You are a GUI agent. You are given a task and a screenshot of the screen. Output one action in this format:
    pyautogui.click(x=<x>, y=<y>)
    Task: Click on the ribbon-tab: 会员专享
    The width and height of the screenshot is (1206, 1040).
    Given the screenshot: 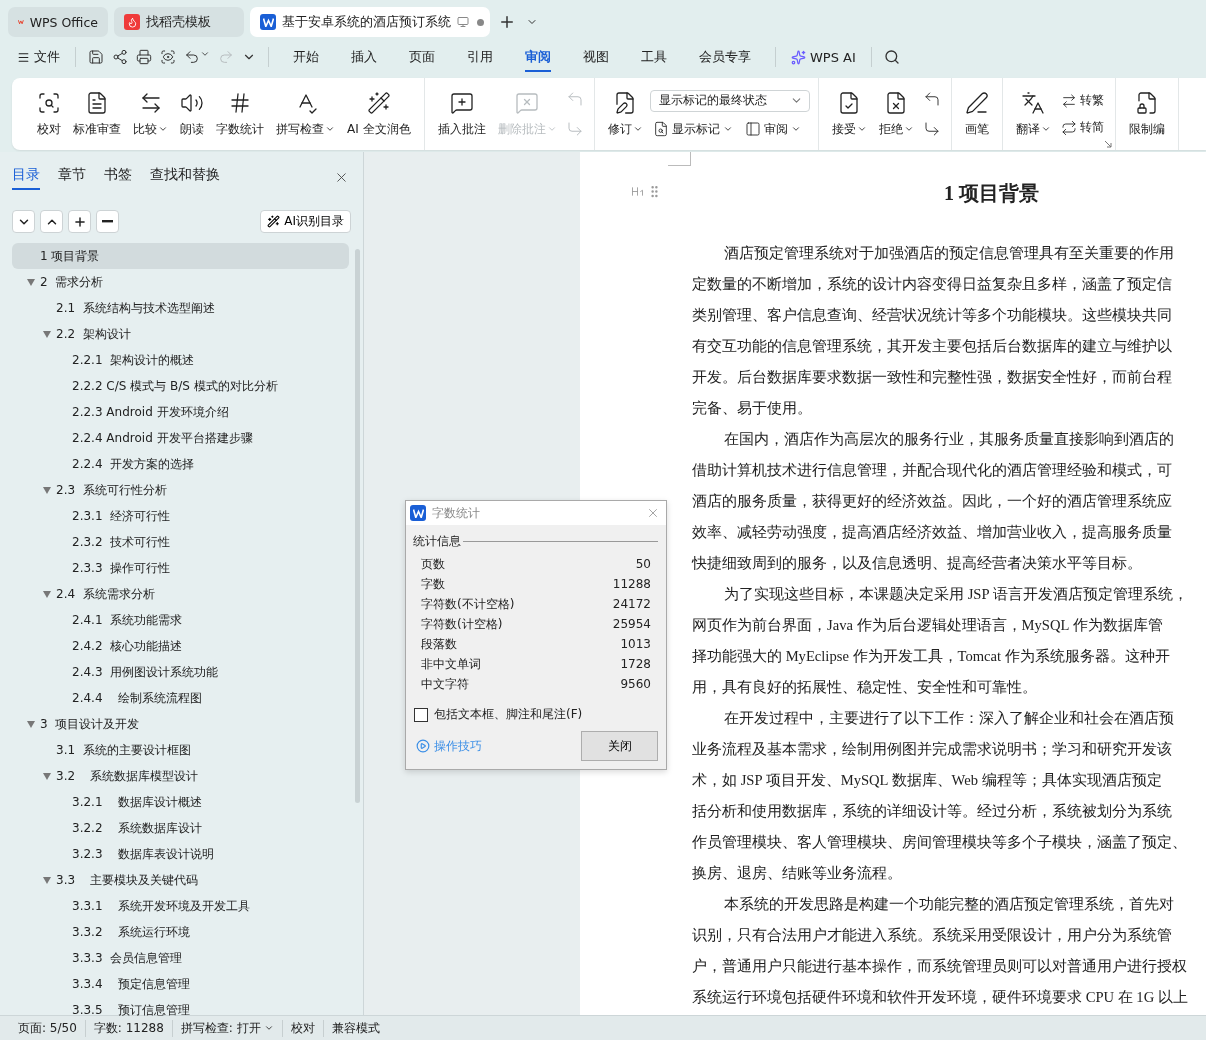 What is the action you would take?
    pyautogui.click(x=725, y=57)
    